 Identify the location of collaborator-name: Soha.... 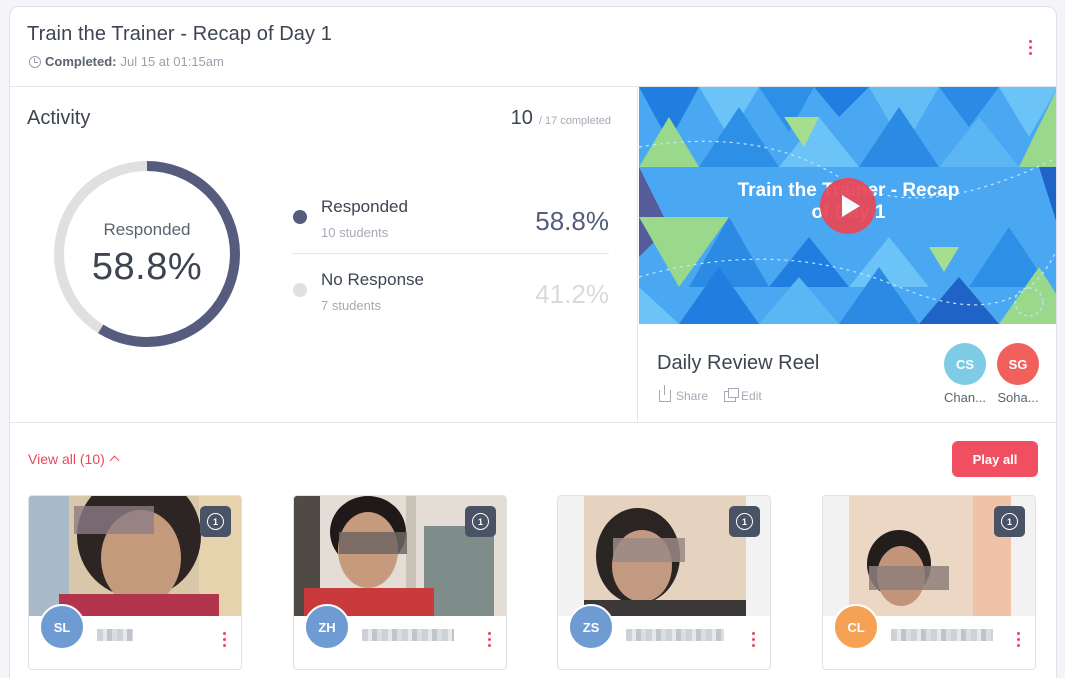
(1018, 397).